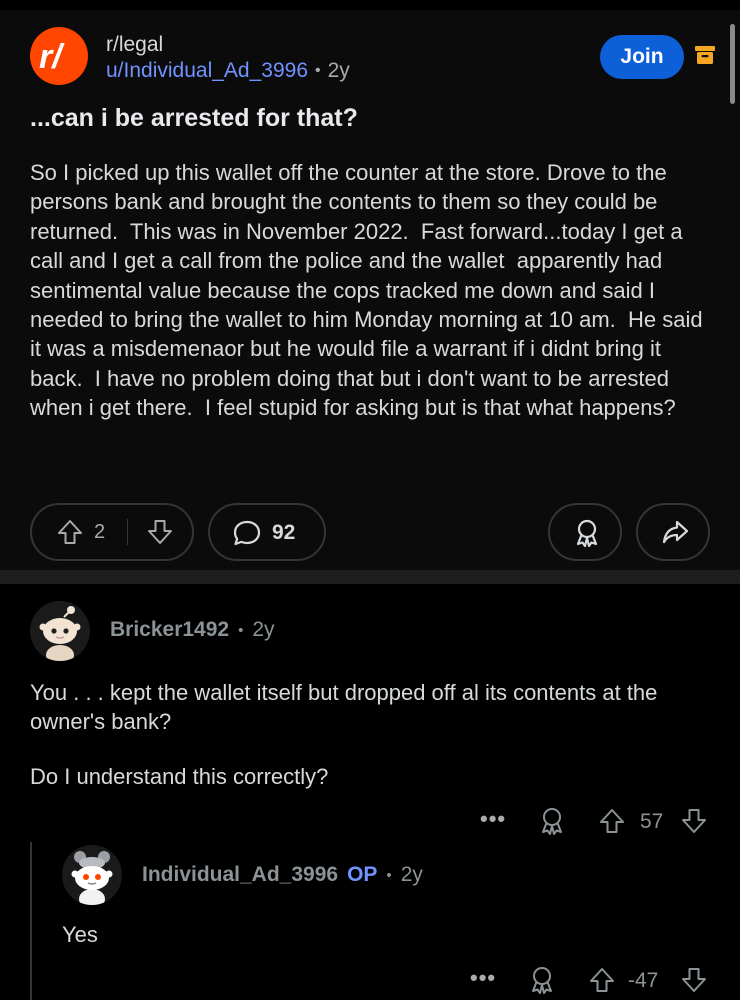 The image size is (740, 1000). Describe the element at coordinates (52, 57) in the screenshot. I see `svg-text: r/` at that location.